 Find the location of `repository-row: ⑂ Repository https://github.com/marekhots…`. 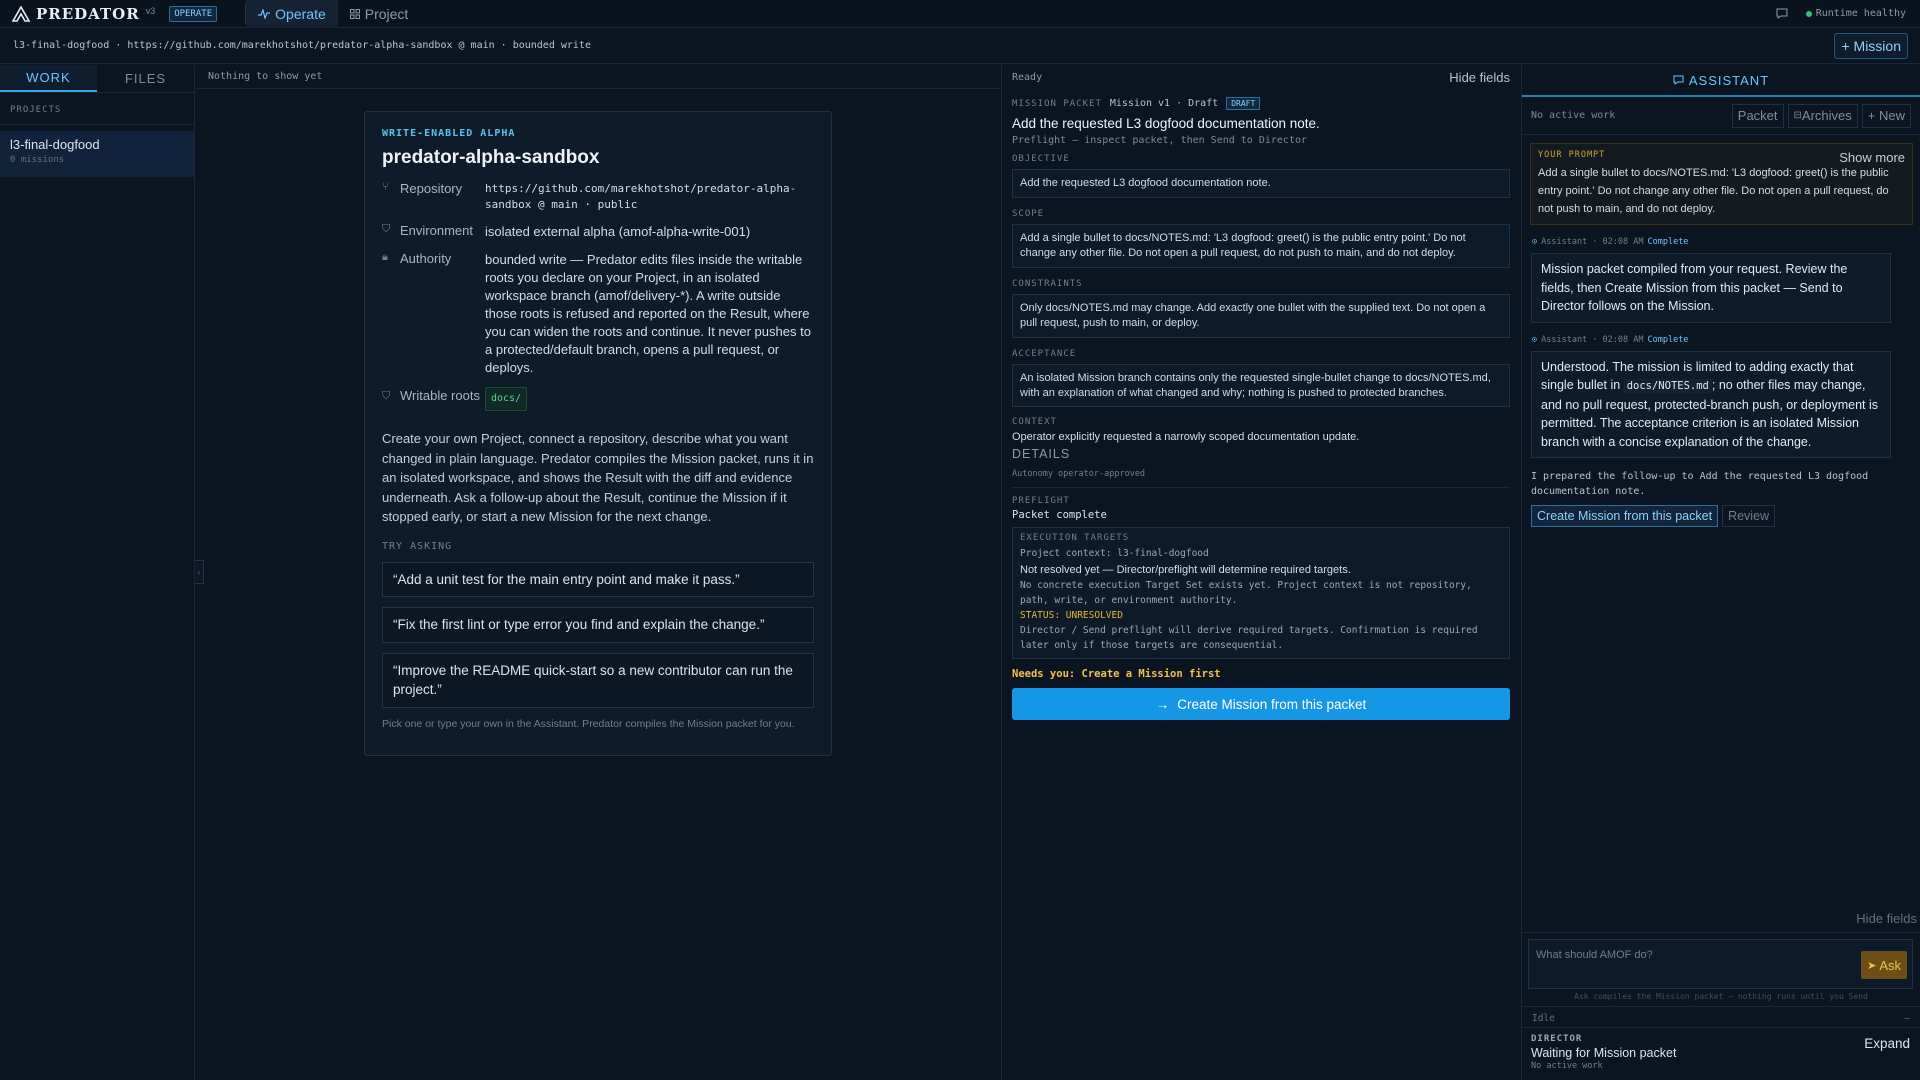

repository-row: ⑂ Repository https://github.com/marekhots… is located at coordinates (598, 197).